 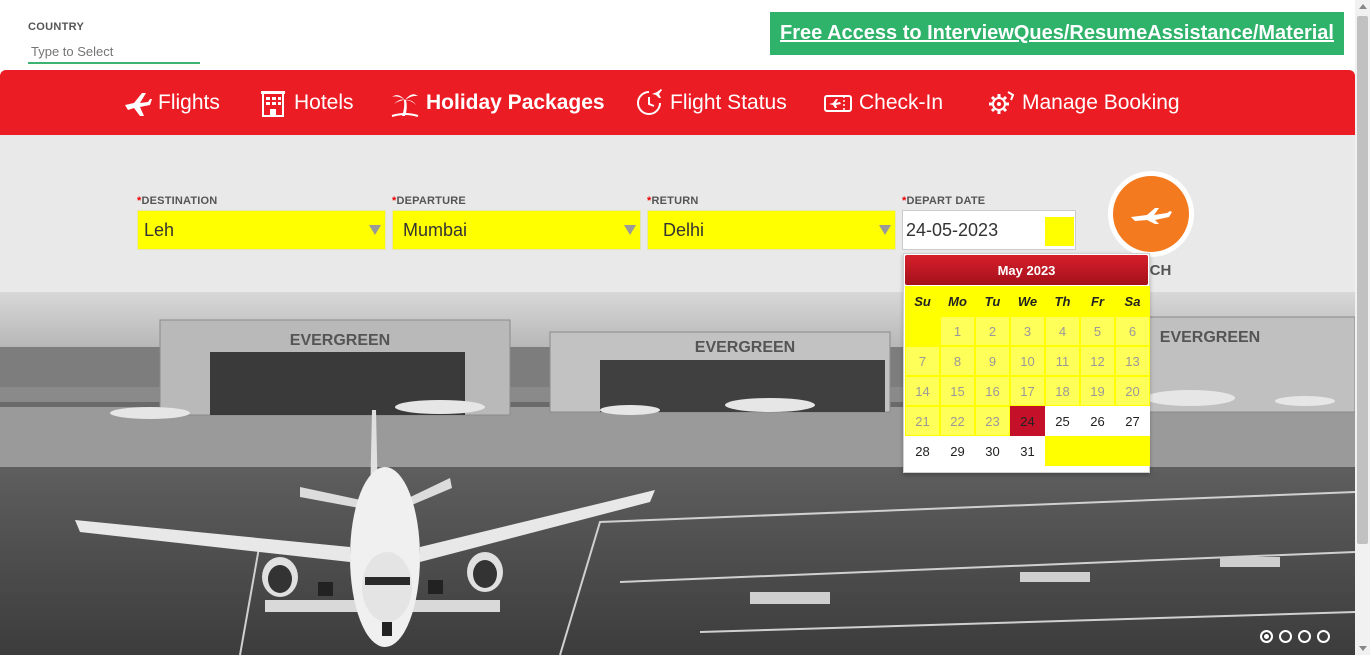 What do you see at coordinates (992, 421) in the screenshot?
I see `datepicker-day-disabled: 23` at bounding box center [992, 421].